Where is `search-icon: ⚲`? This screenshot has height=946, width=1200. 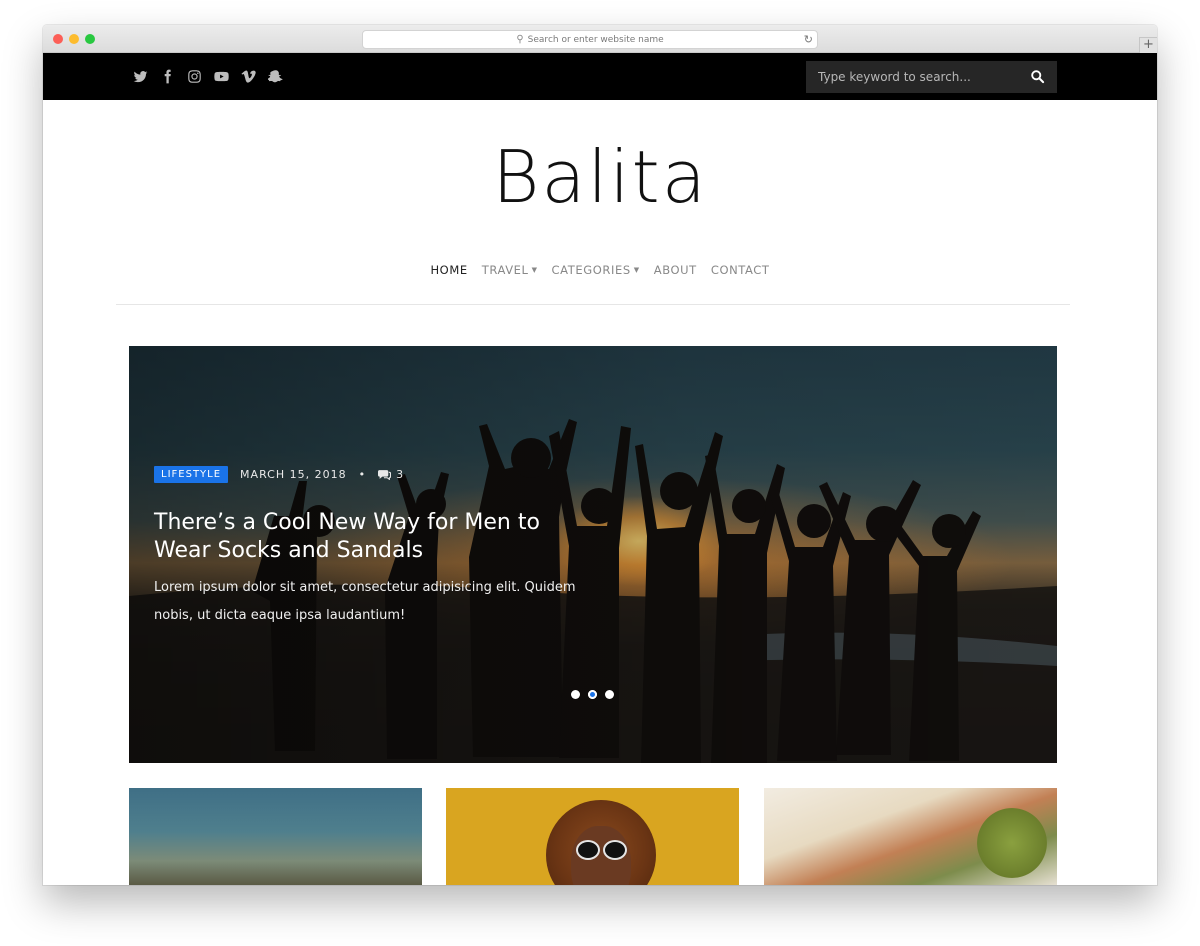
search-icon: ⚲ is located at coordinates (520, 39).